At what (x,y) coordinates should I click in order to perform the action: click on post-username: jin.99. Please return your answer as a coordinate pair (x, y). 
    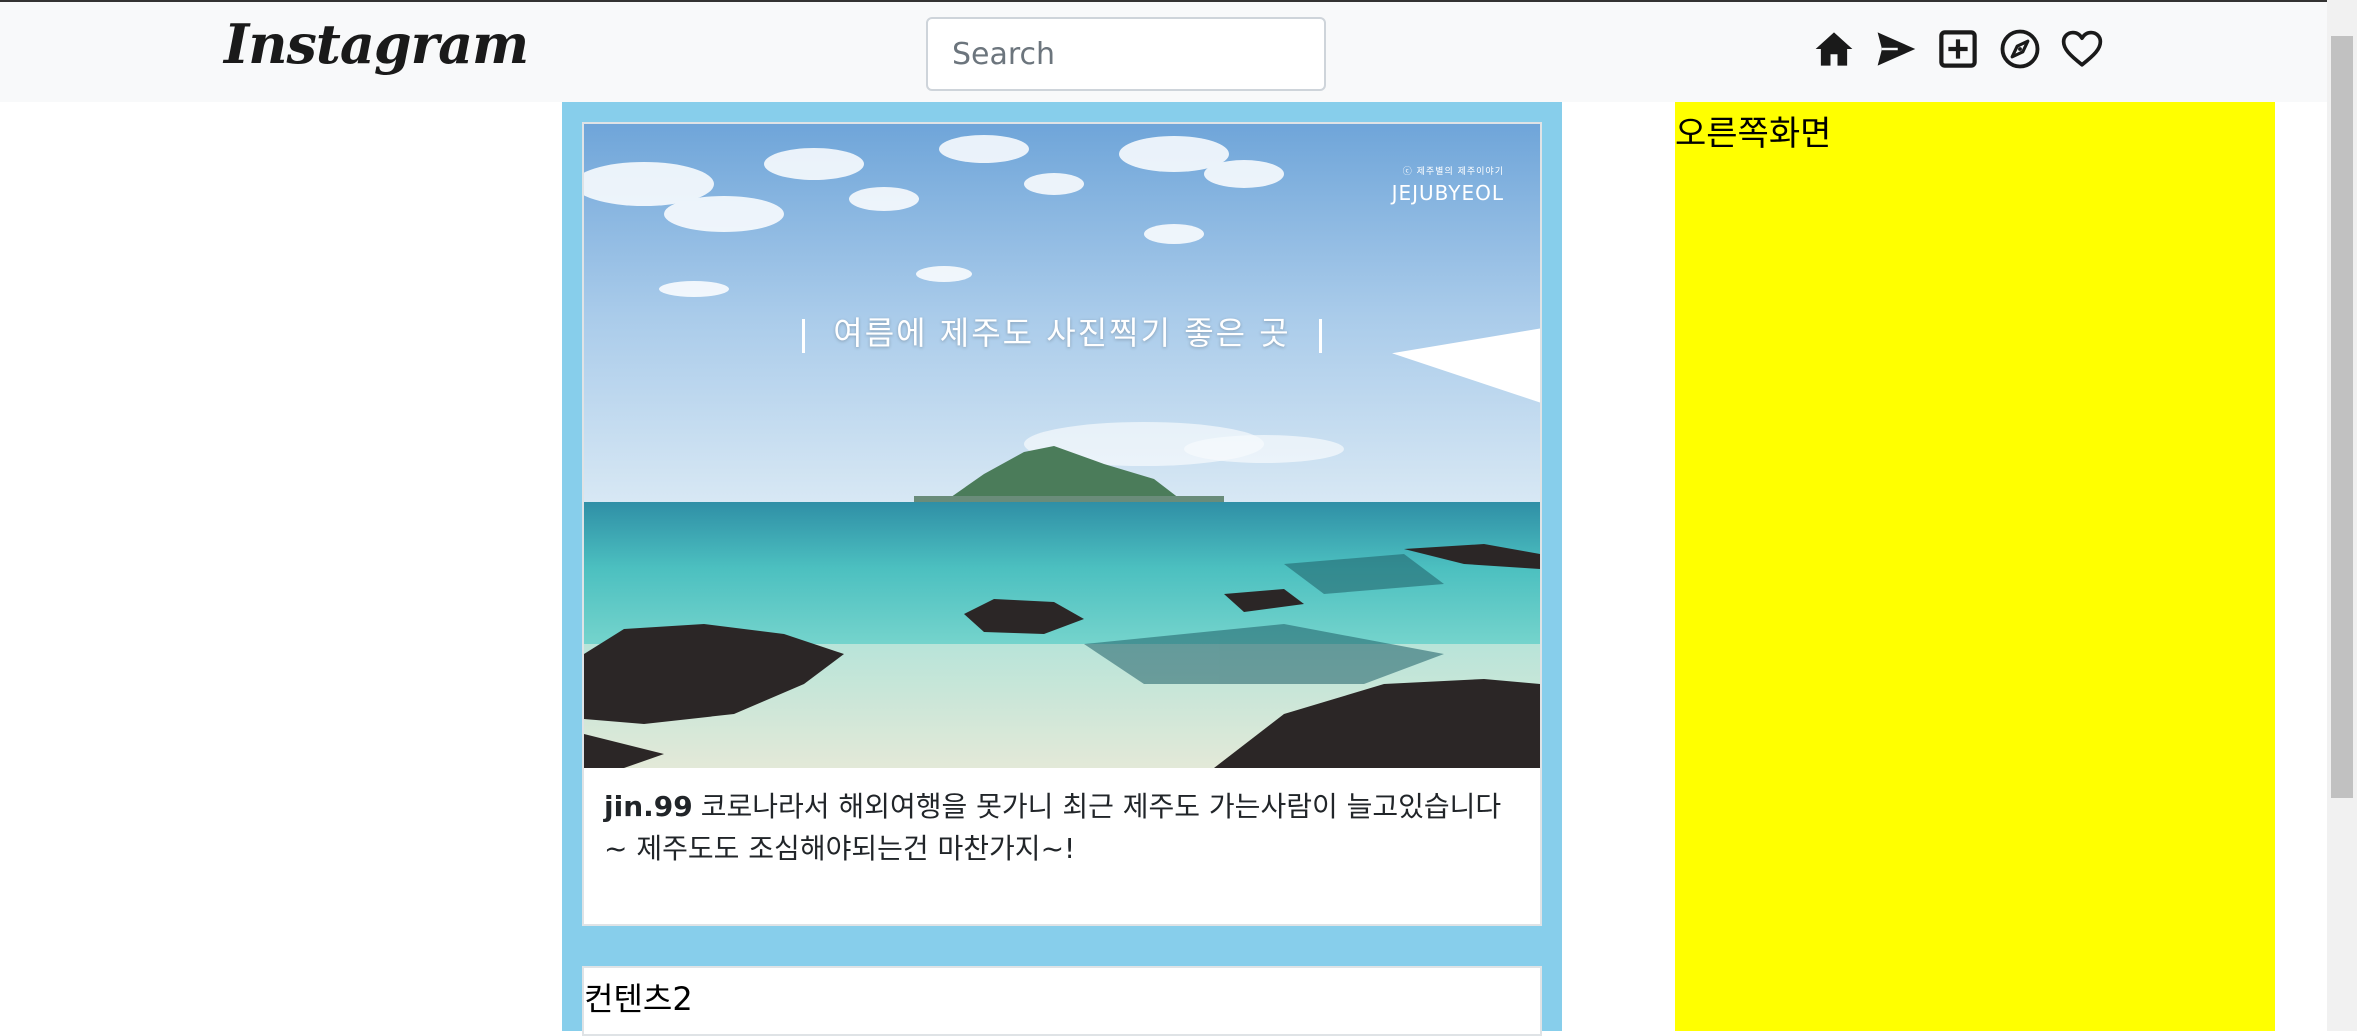
    Looking at the image, I should click on (648, 806).